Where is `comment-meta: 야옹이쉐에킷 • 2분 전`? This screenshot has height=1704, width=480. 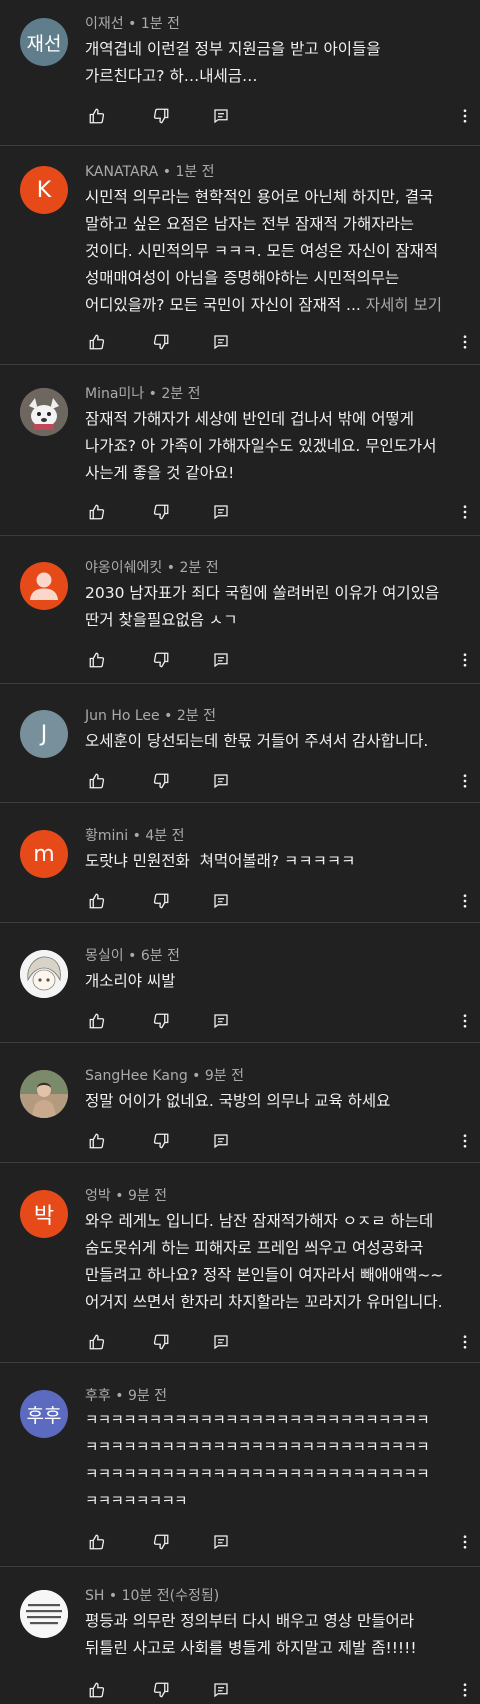 comment-meta: 야옹이쉐에킷 • 2분 전 is located at coordinates (152, 568).